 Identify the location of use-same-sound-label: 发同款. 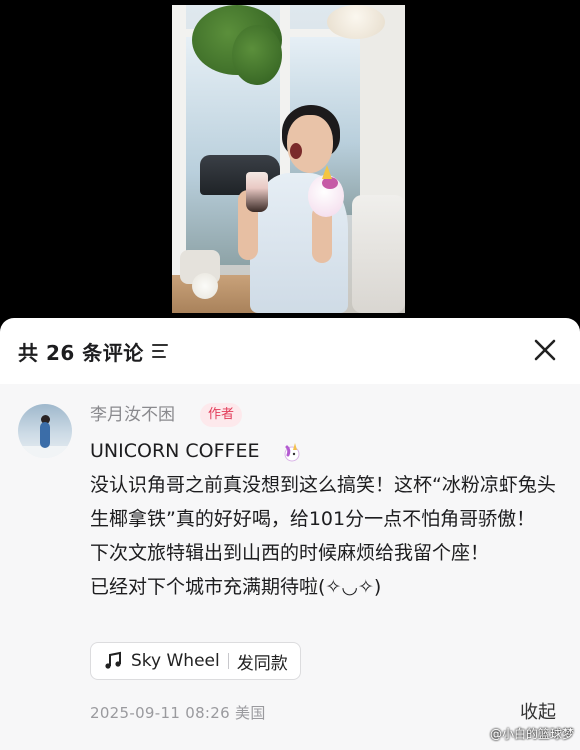
(262, 663).